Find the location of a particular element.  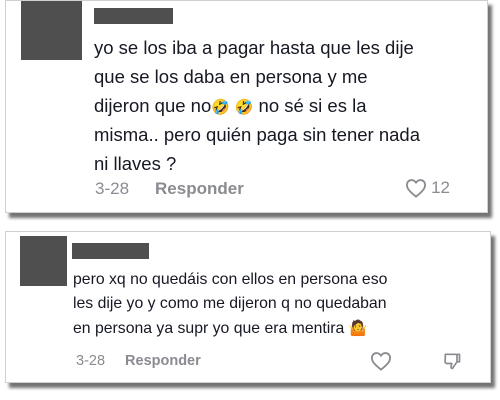

dislike-button is located at coordinates (452, 363).